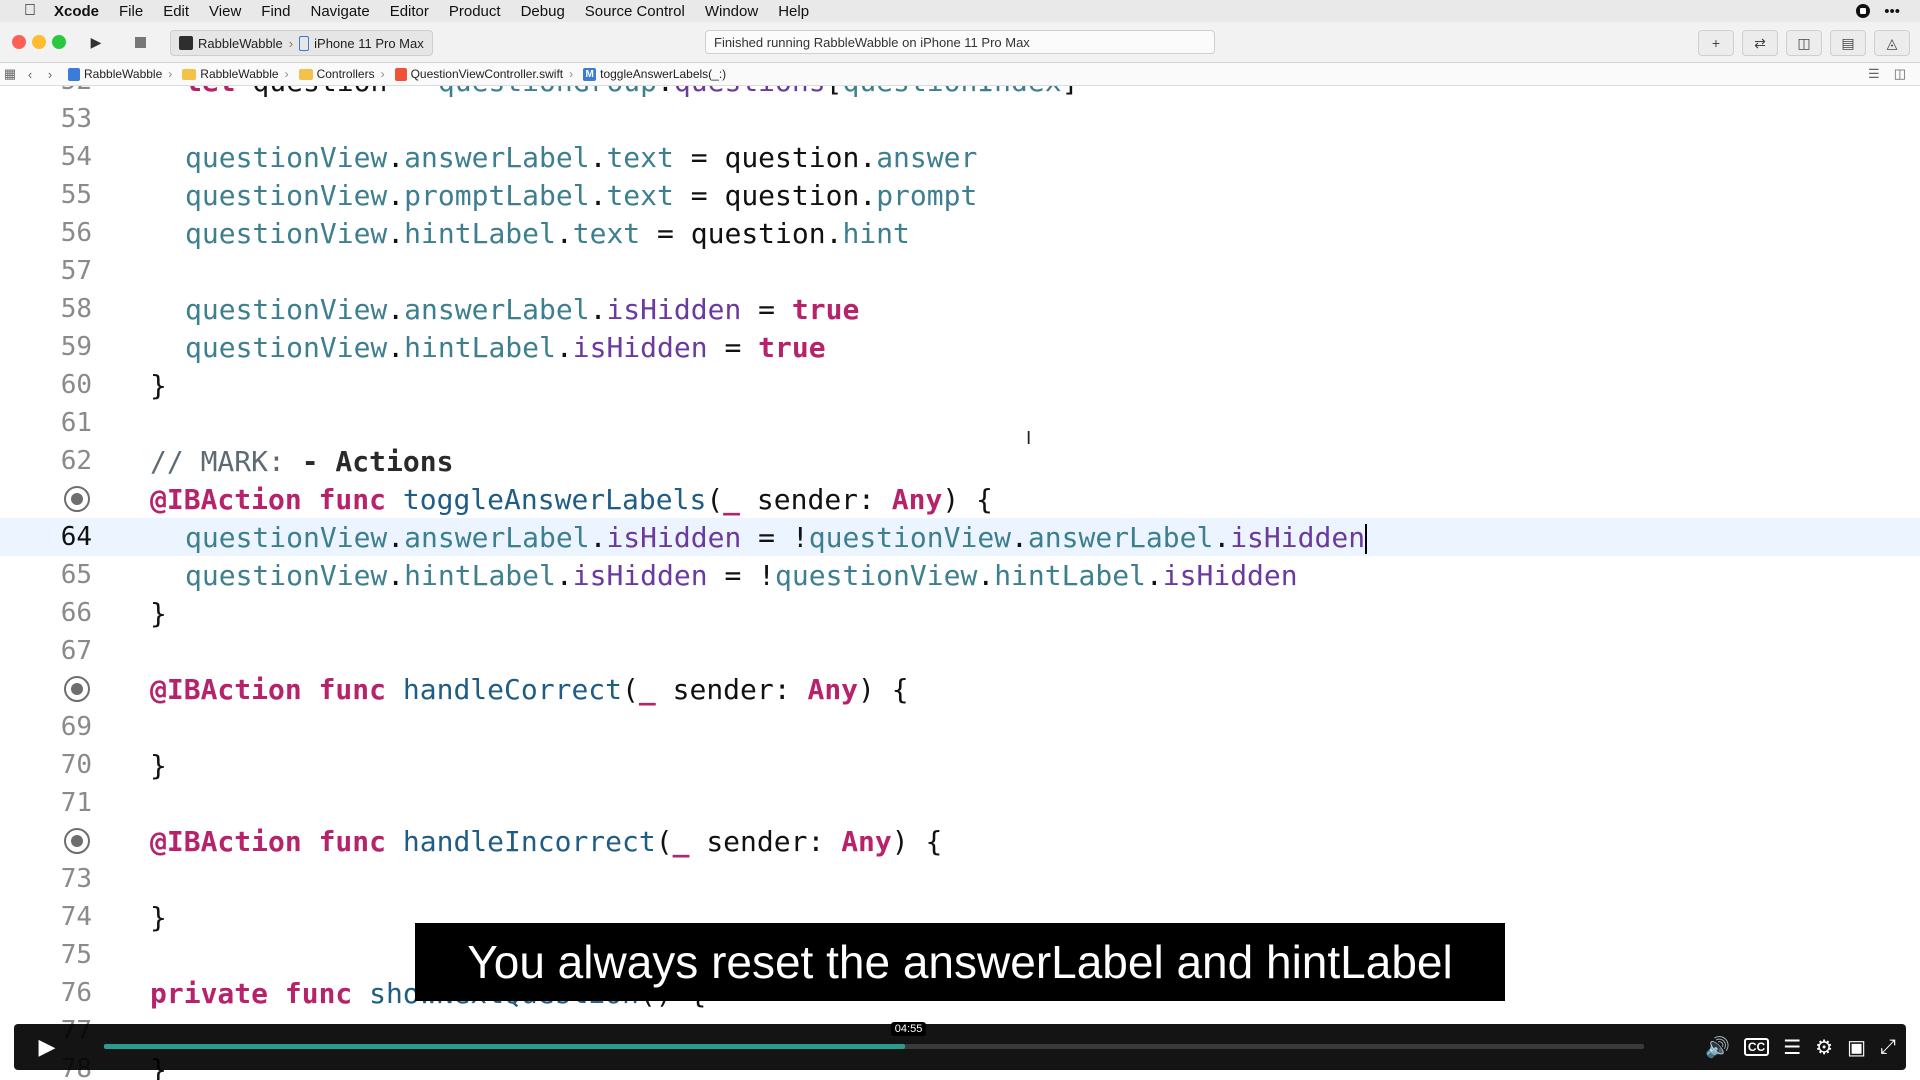 This screenshot has width=1920, height=1080. What do you see at coordinates (960, 271) in the screenshot?
I see `code-line: 57` at bounding box center [960, 271].